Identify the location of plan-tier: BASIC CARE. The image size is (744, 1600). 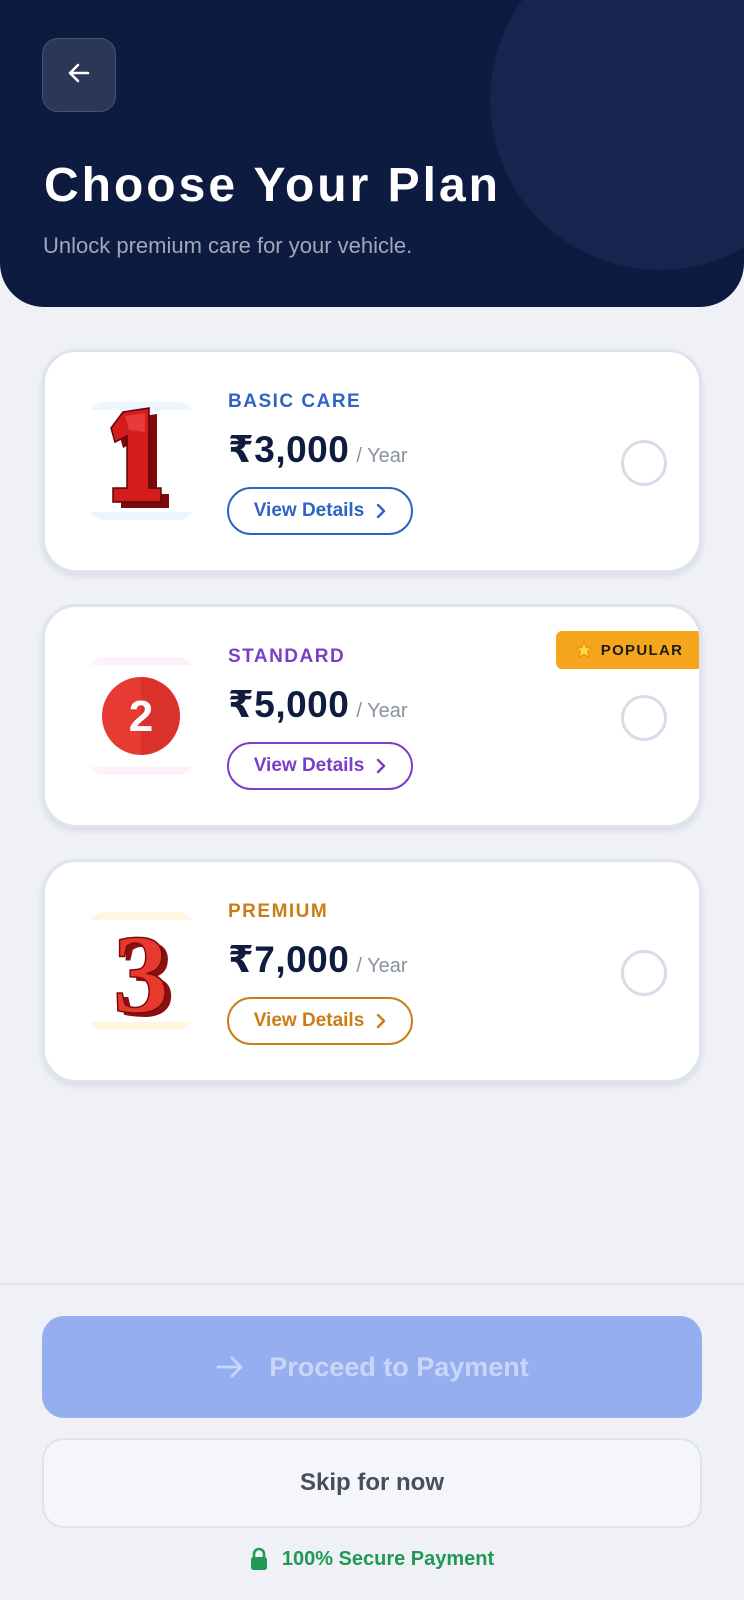
(295, 401).